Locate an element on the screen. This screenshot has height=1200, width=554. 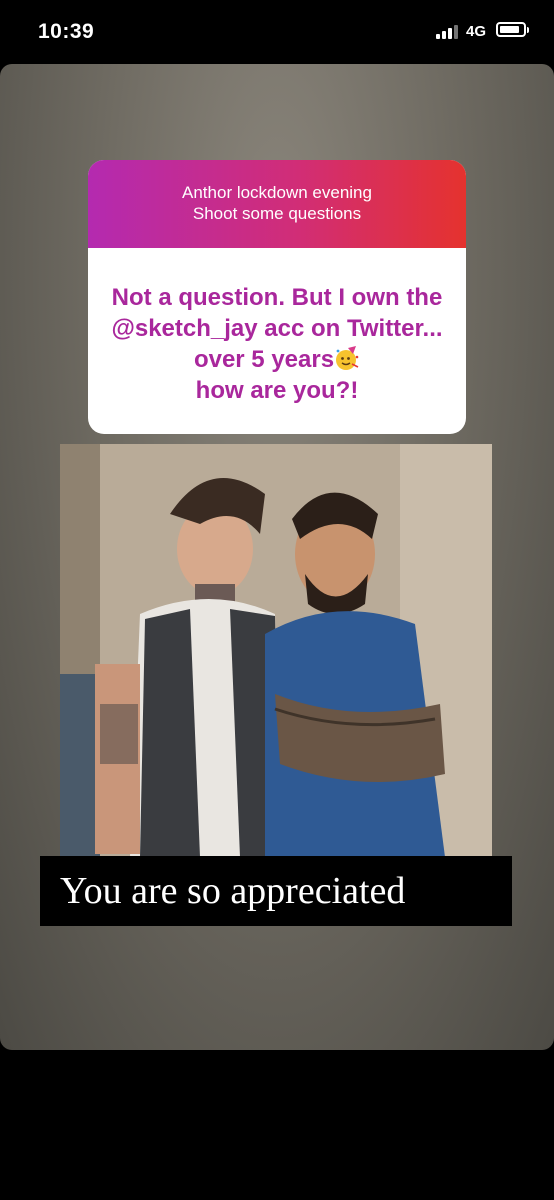
story-caption: You are so appreciated is located at coordinates (276, 891).